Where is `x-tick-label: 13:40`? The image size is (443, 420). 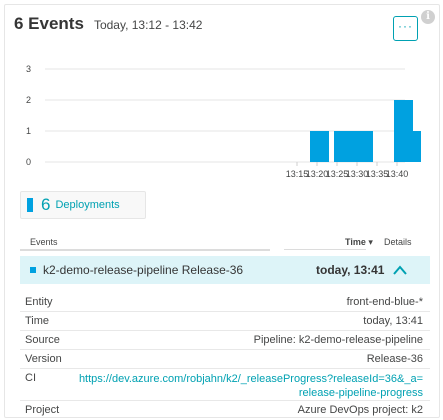 x-tick-label: 13:40 is located at coordinates (397, 174).